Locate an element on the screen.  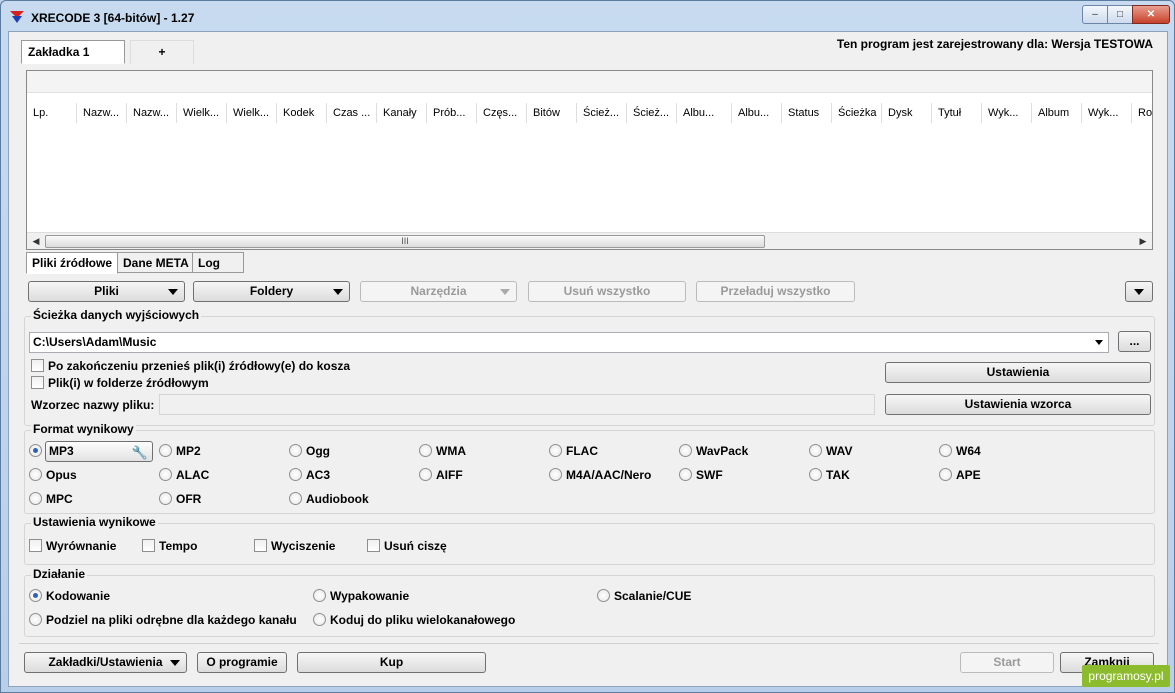
column-header: Tytuł is located at coordinates (957, 113).